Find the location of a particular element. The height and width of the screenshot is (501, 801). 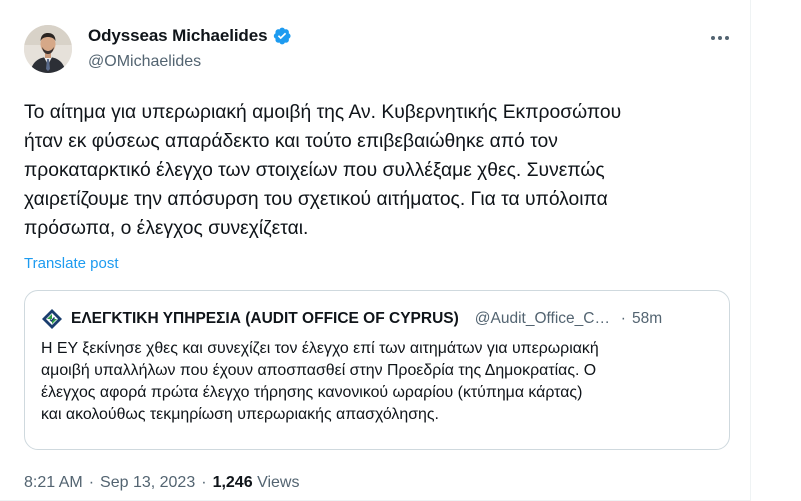

author-handle: @OMichaelides is located at coordinates (144, 62).